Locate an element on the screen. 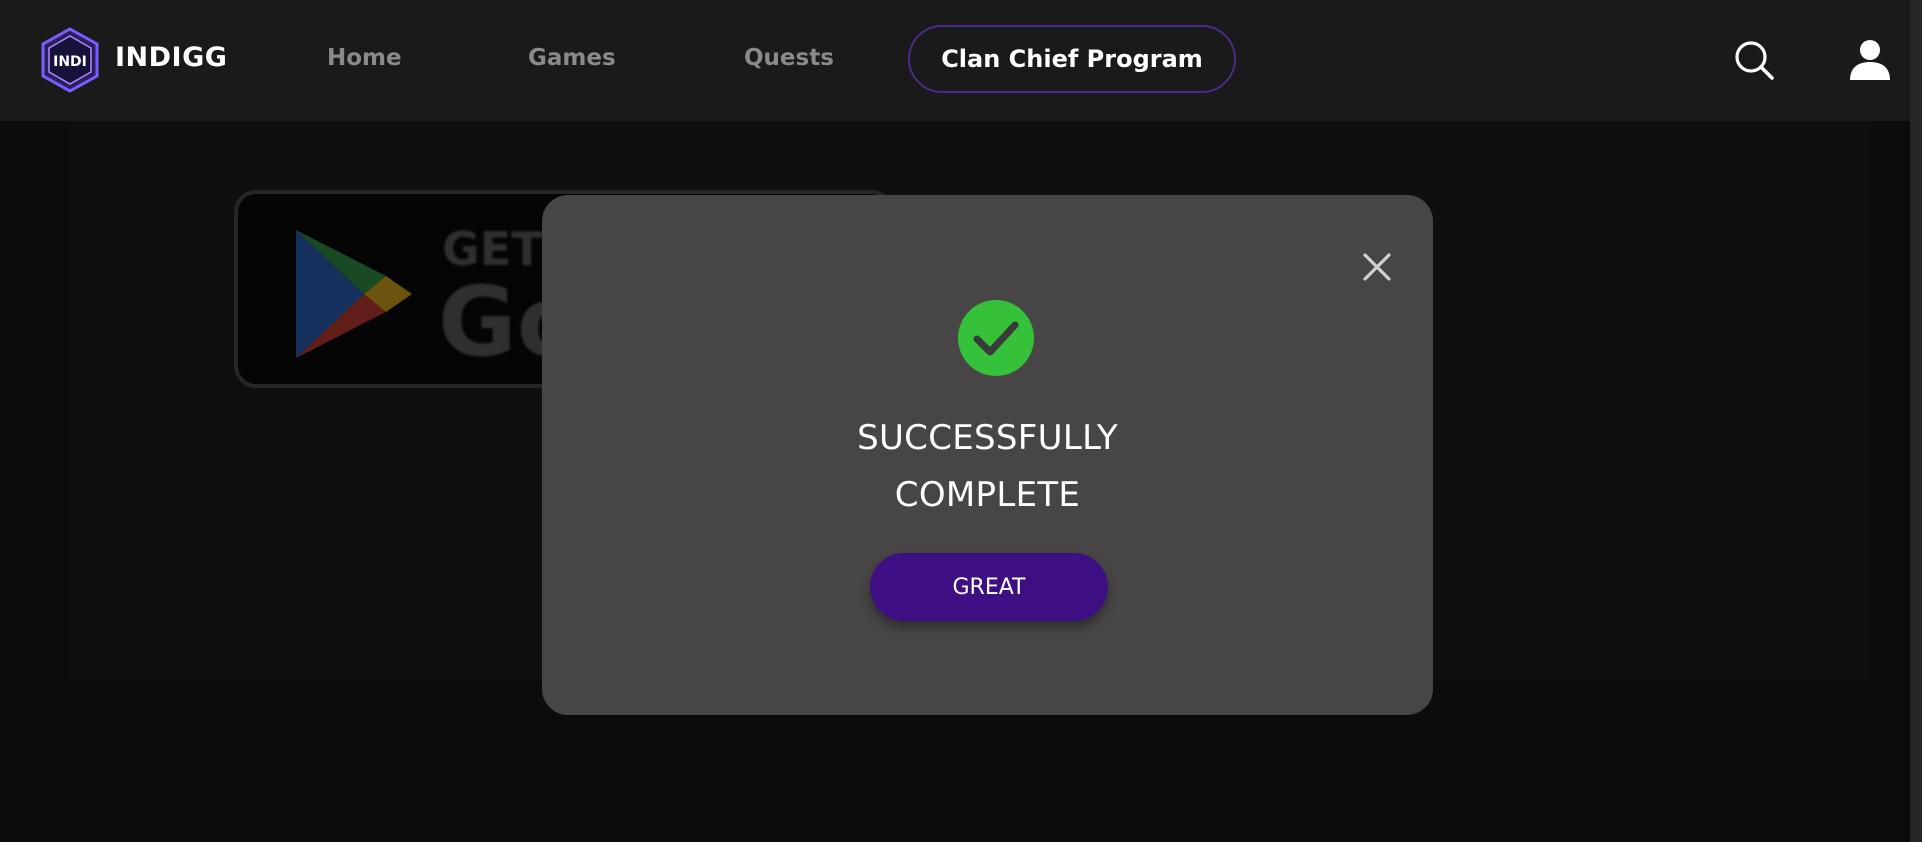  nav-clan-chief-program: Clan Chief Program is located at coordinates (1072, 59).